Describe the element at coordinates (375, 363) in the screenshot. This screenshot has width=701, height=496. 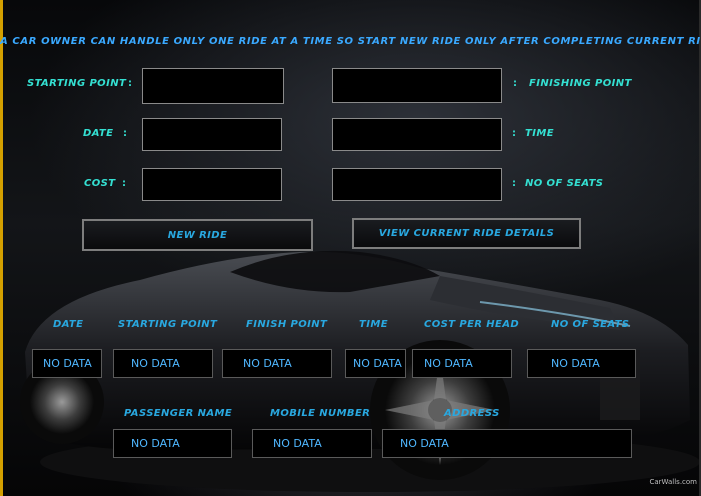
I see `ride-time-value: NO DATA` at that location.